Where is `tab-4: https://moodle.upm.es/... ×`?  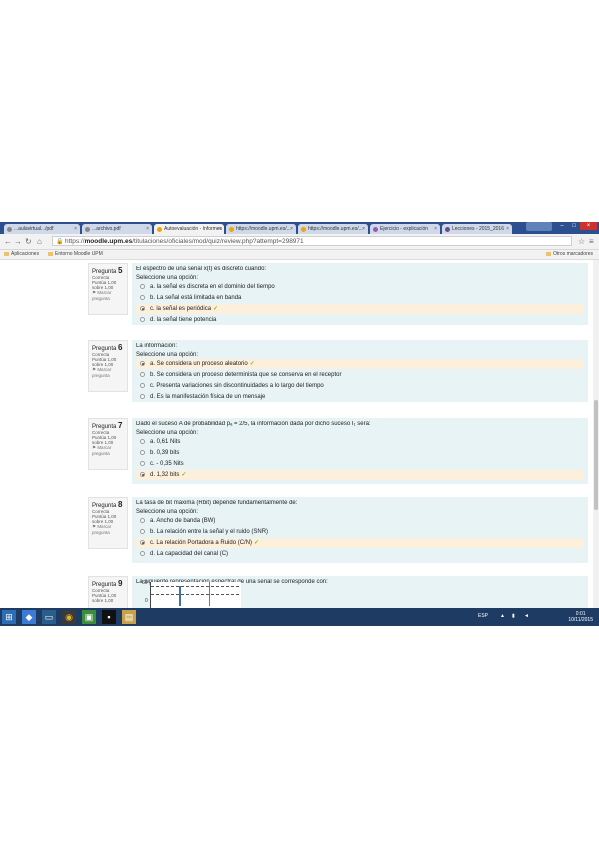 tab-4: https://moodle.upm.es/... × is located at coordinates (261, 229).